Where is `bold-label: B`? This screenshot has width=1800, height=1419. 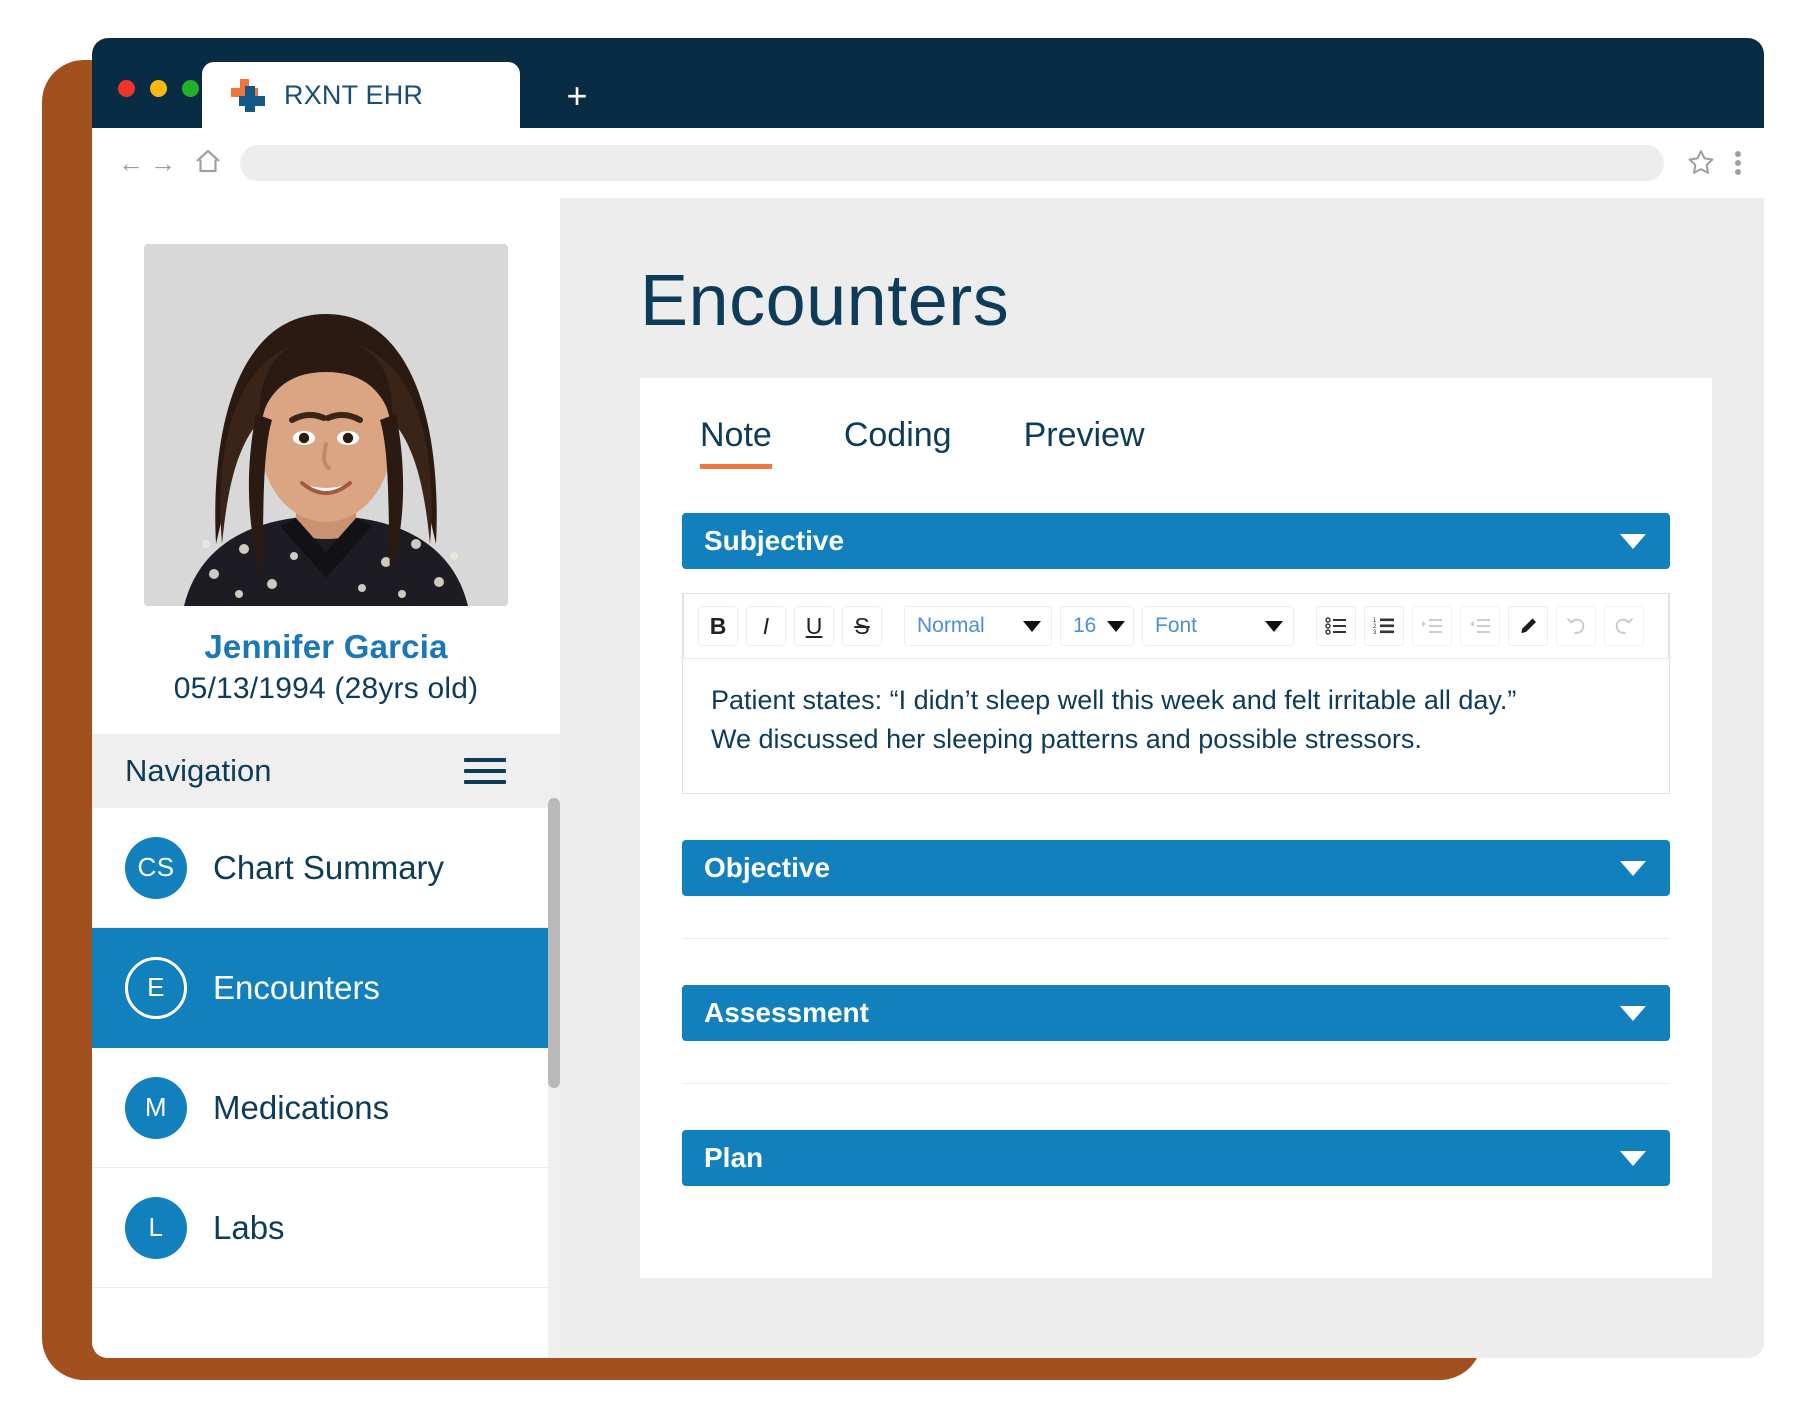
bold-label: B is located at coordinates (718, 625).